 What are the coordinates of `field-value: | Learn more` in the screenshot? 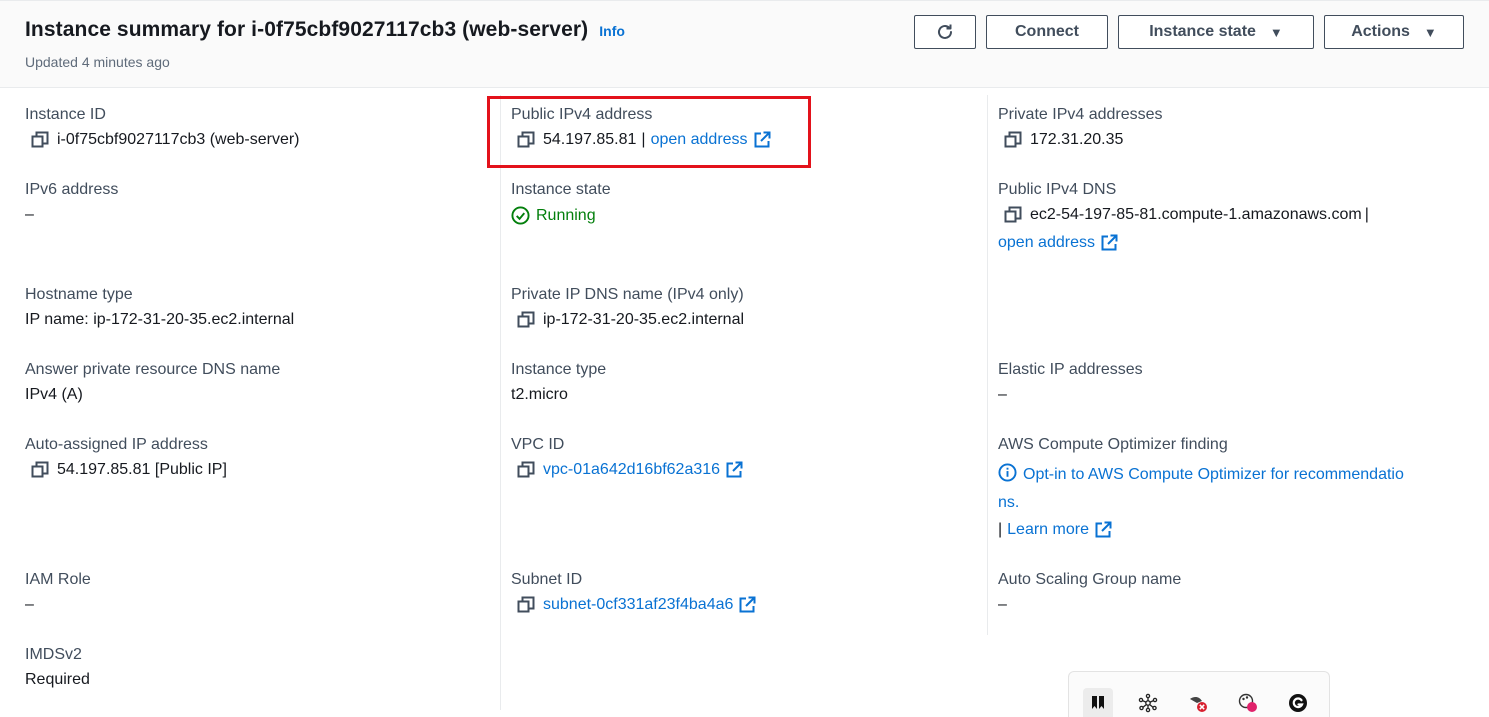 It's located at (1228, 530).